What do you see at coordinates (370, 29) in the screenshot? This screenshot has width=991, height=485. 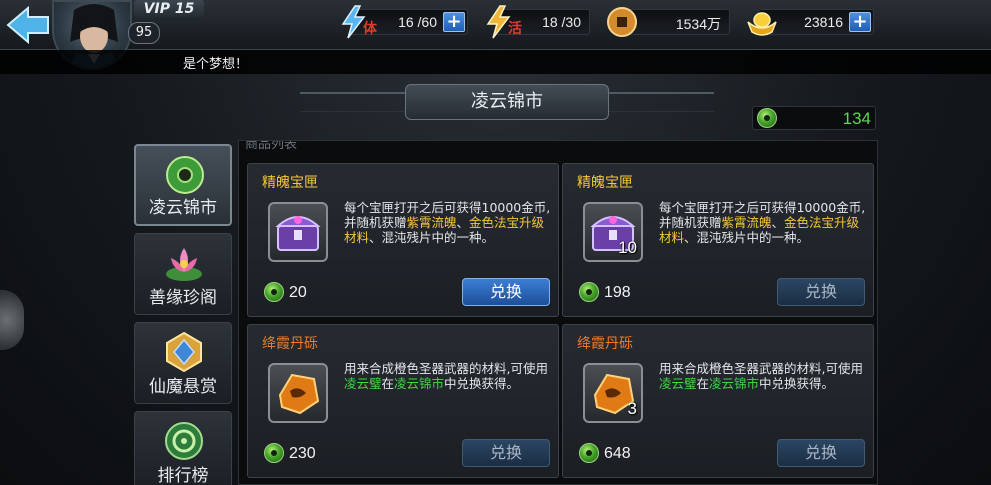 I see `stamina-tag: 体` at bounding box center [370, 29].